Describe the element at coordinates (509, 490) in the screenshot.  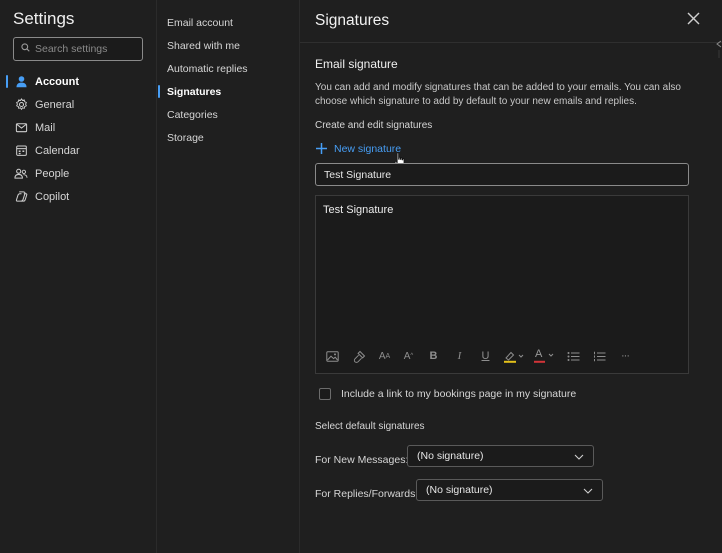
I see `replies-dropdown: (No signature)` at that location.